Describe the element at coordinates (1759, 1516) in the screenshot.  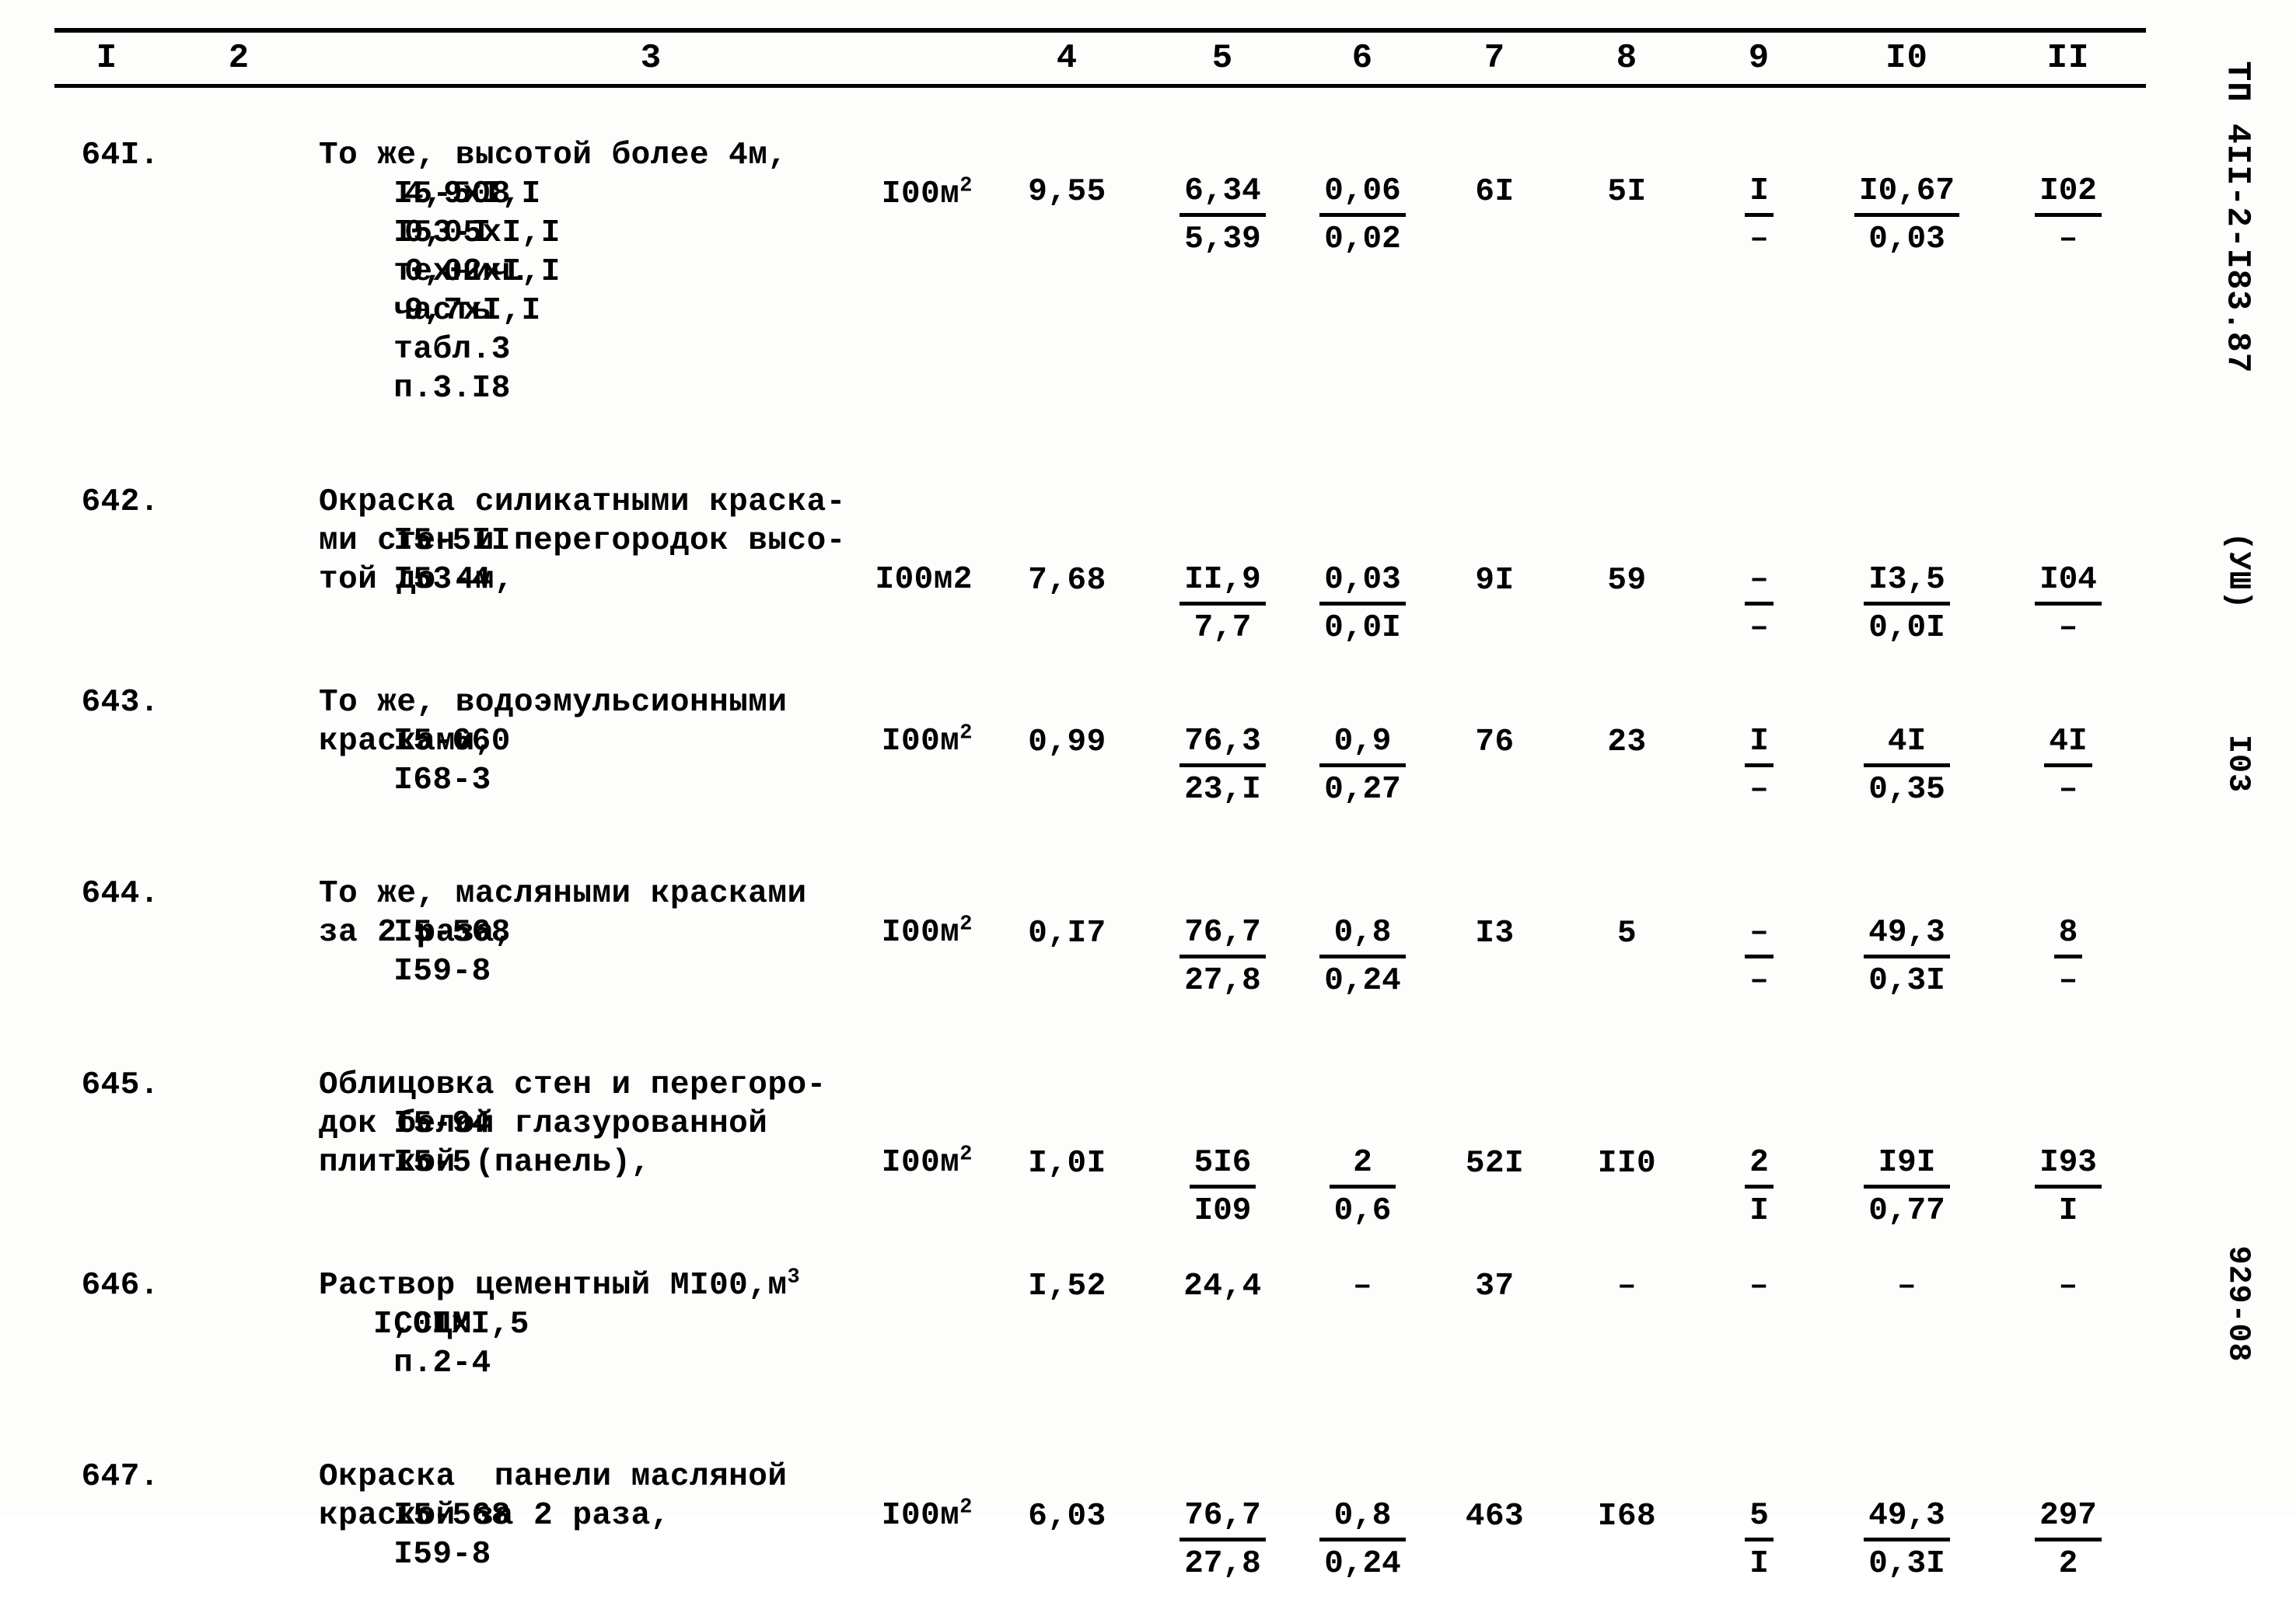
I see `fraction-numerator: 5` at that location.